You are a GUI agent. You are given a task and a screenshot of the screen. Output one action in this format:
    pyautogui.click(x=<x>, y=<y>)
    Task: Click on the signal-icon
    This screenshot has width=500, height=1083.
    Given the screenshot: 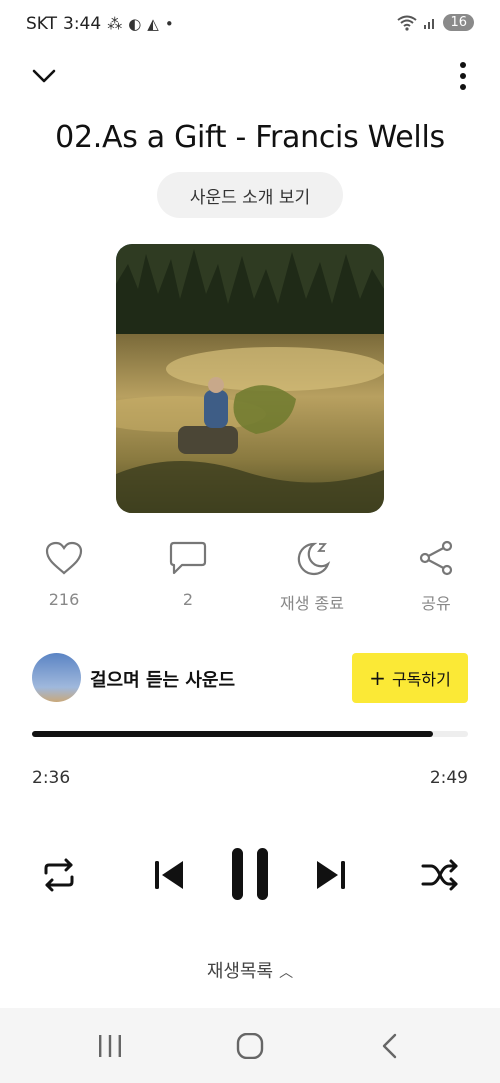 What is the action you would take?
    pyautogui.click(x=429, y=23)
    